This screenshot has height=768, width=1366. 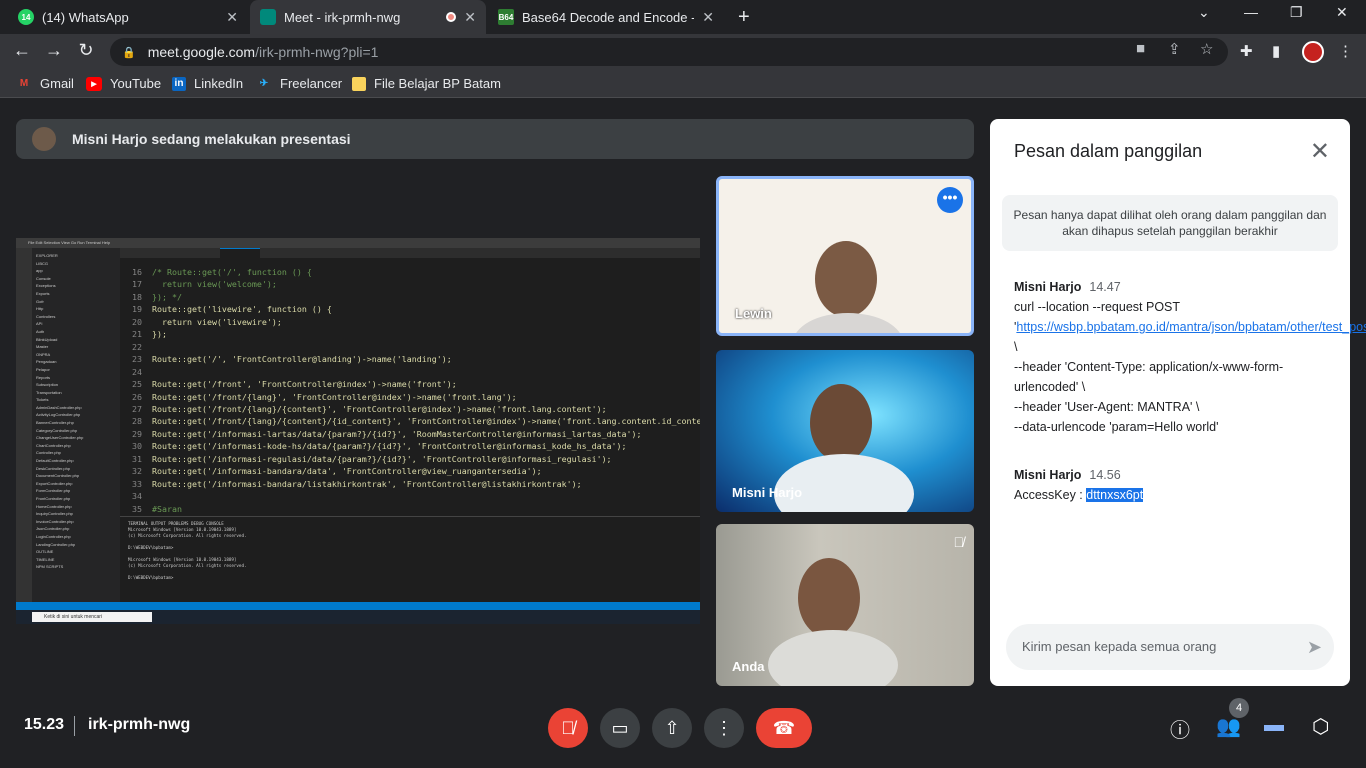 I want to click on send-icon: ➤, so click(x=1314, y=647).